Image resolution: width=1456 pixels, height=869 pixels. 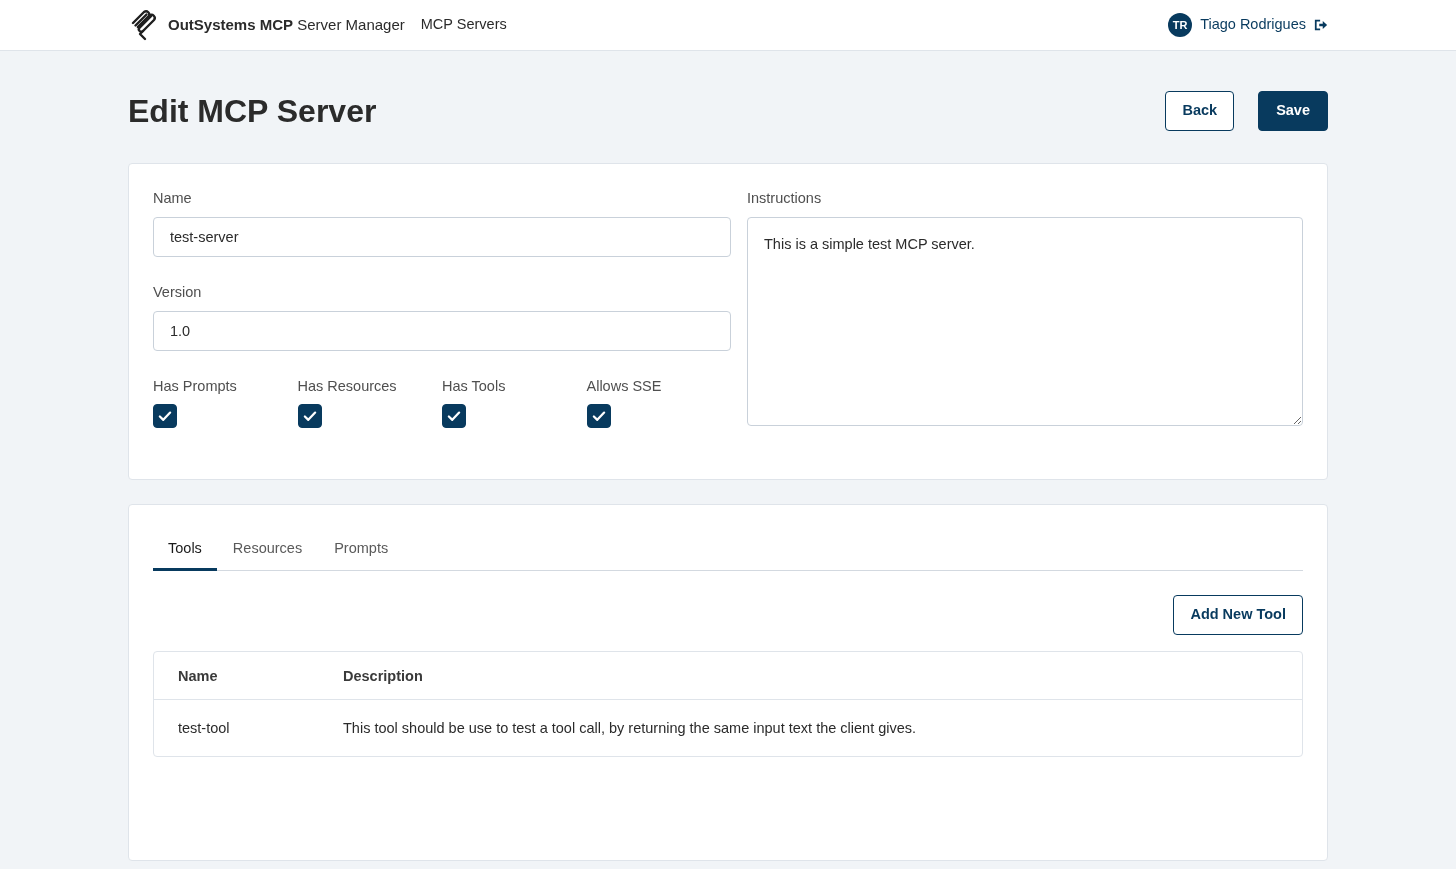 I want to click on field-label: Version, so click(x=178, y=292).